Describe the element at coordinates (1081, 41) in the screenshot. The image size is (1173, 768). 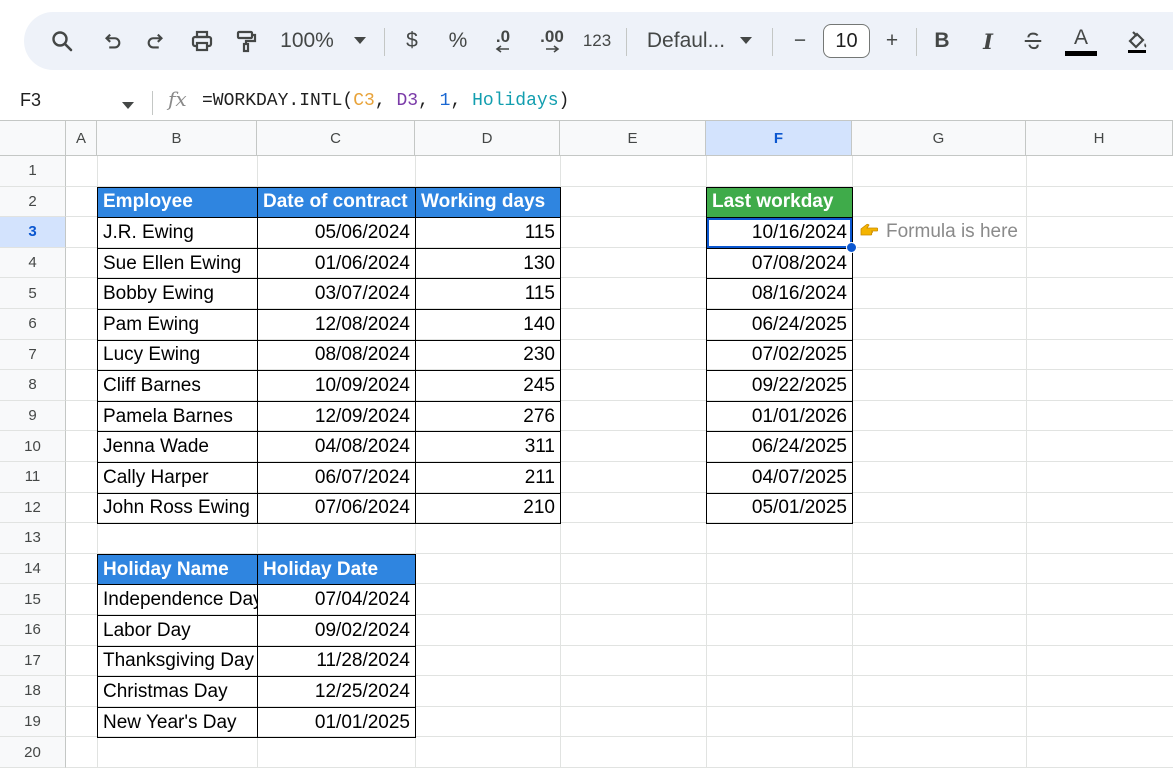
I see `text-color-button: A` at that location.